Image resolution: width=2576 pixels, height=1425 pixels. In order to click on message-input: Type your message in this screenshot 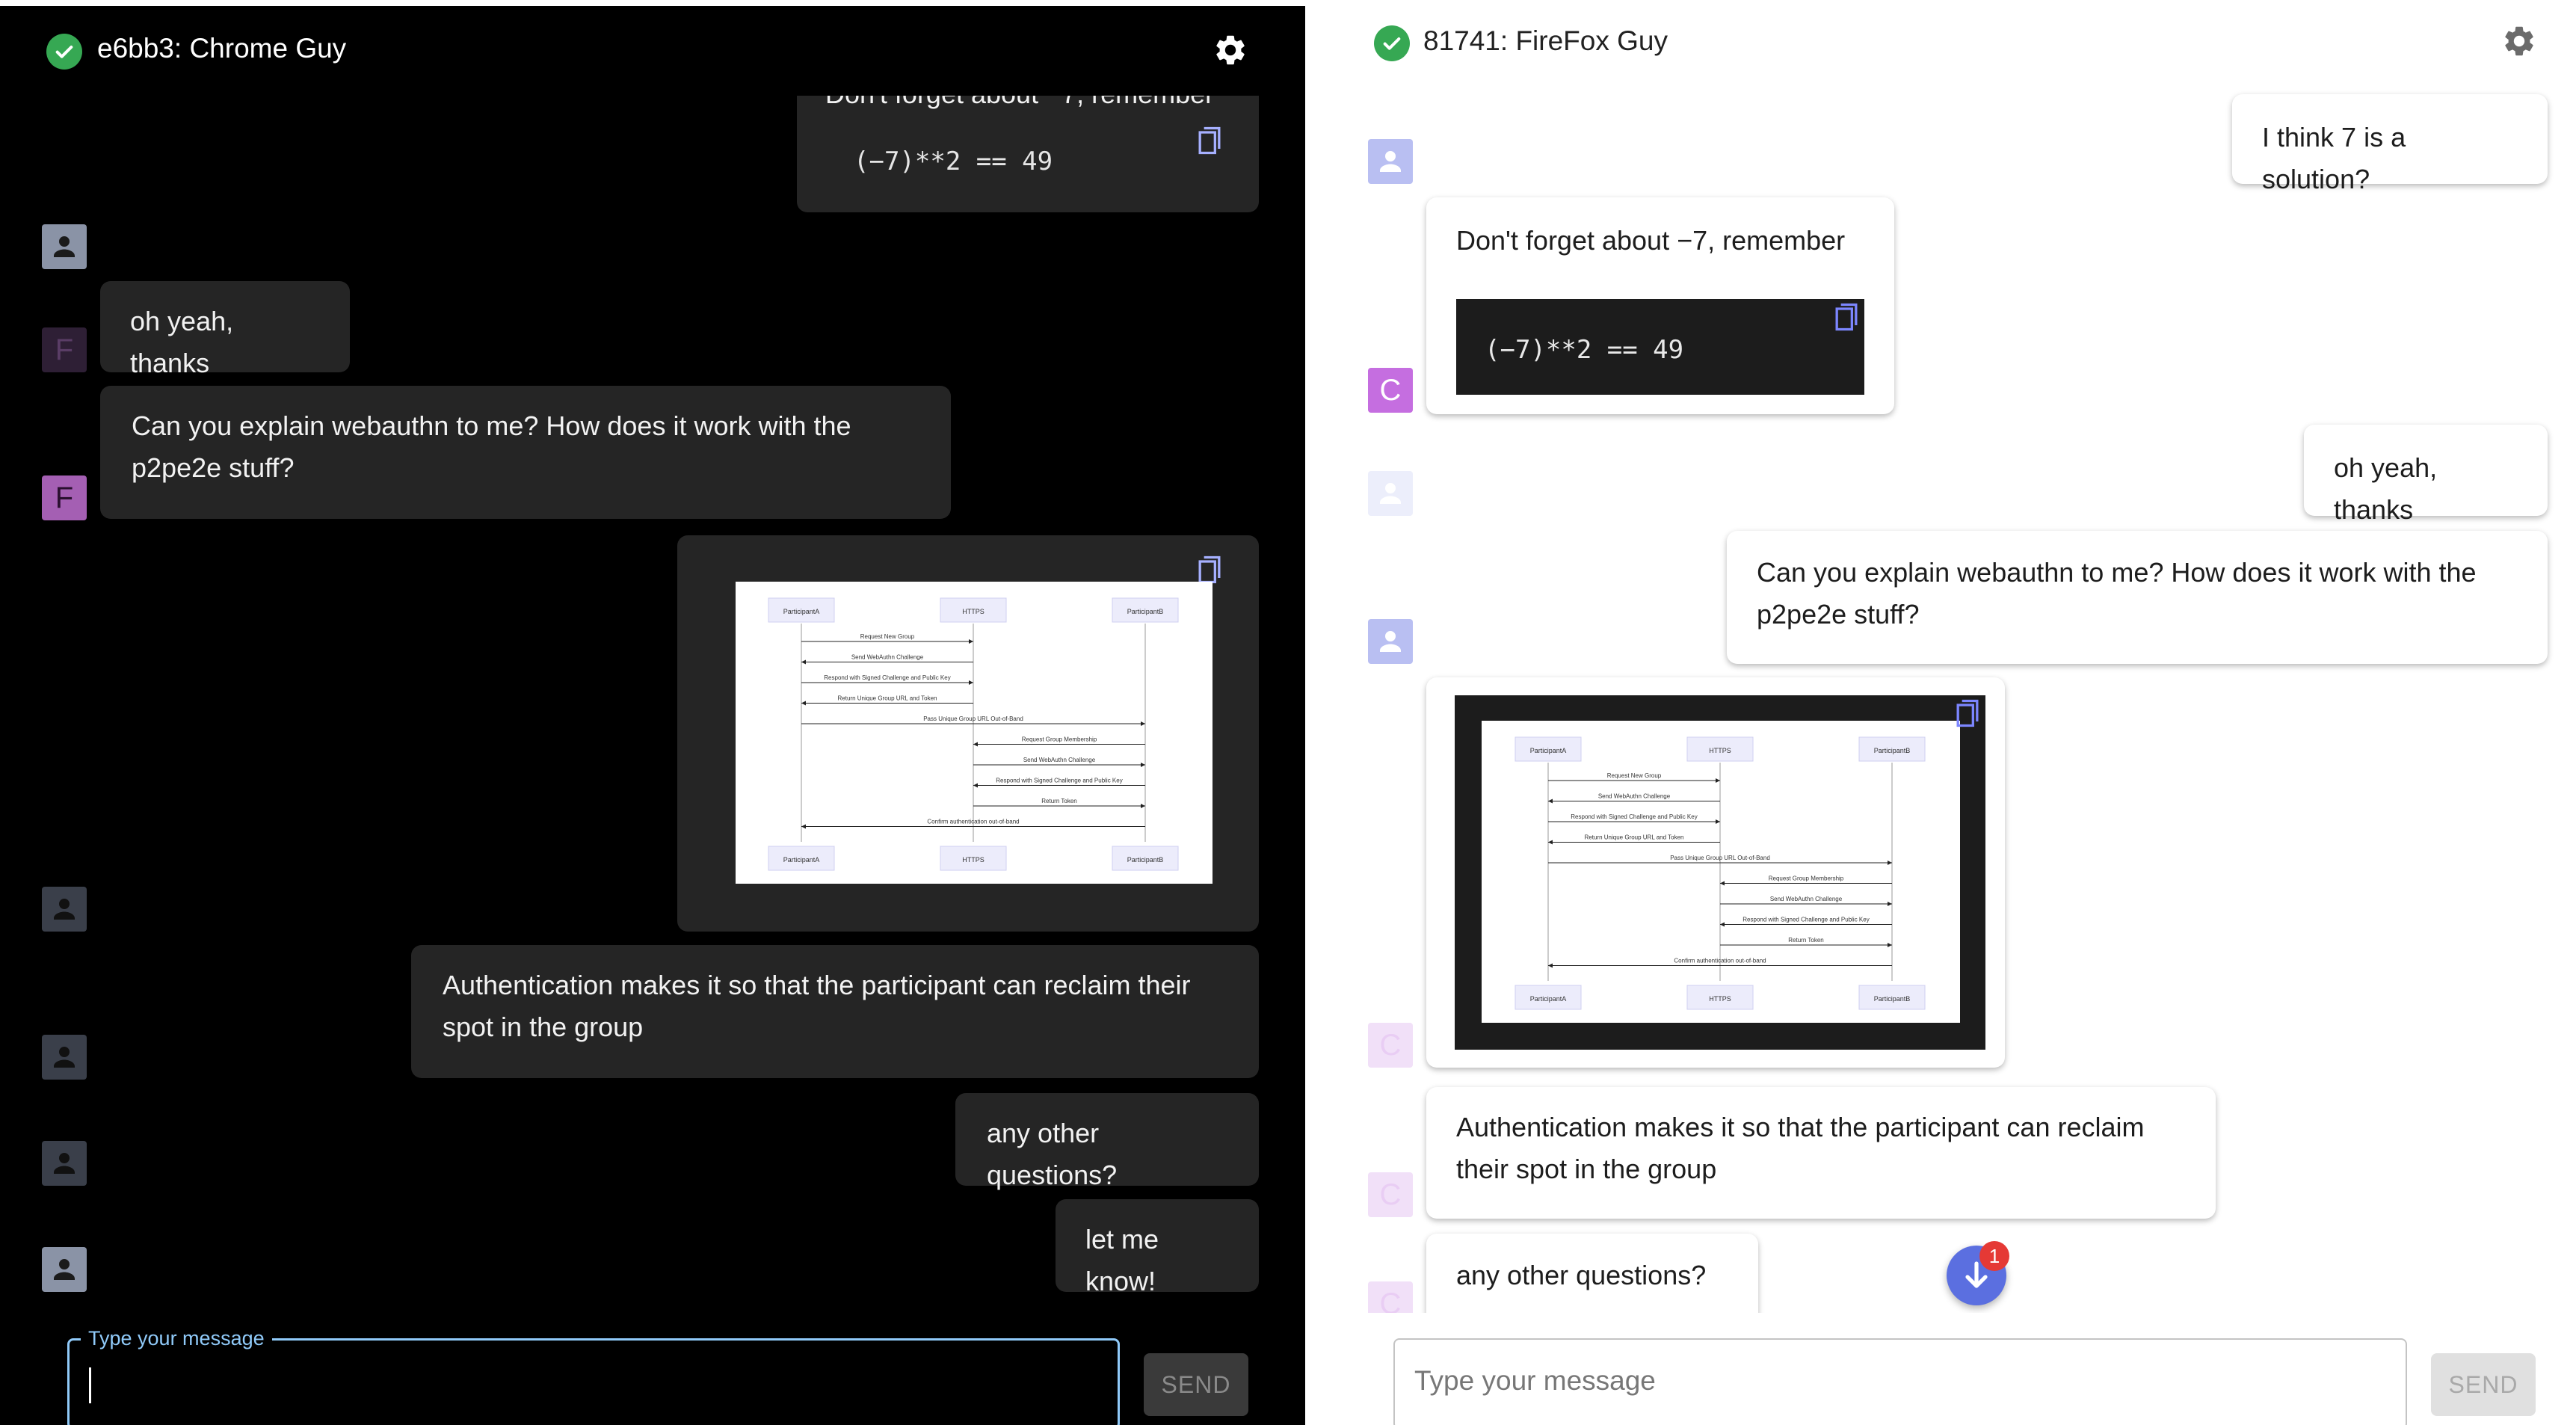, I will do `click(1900, 1381)`.